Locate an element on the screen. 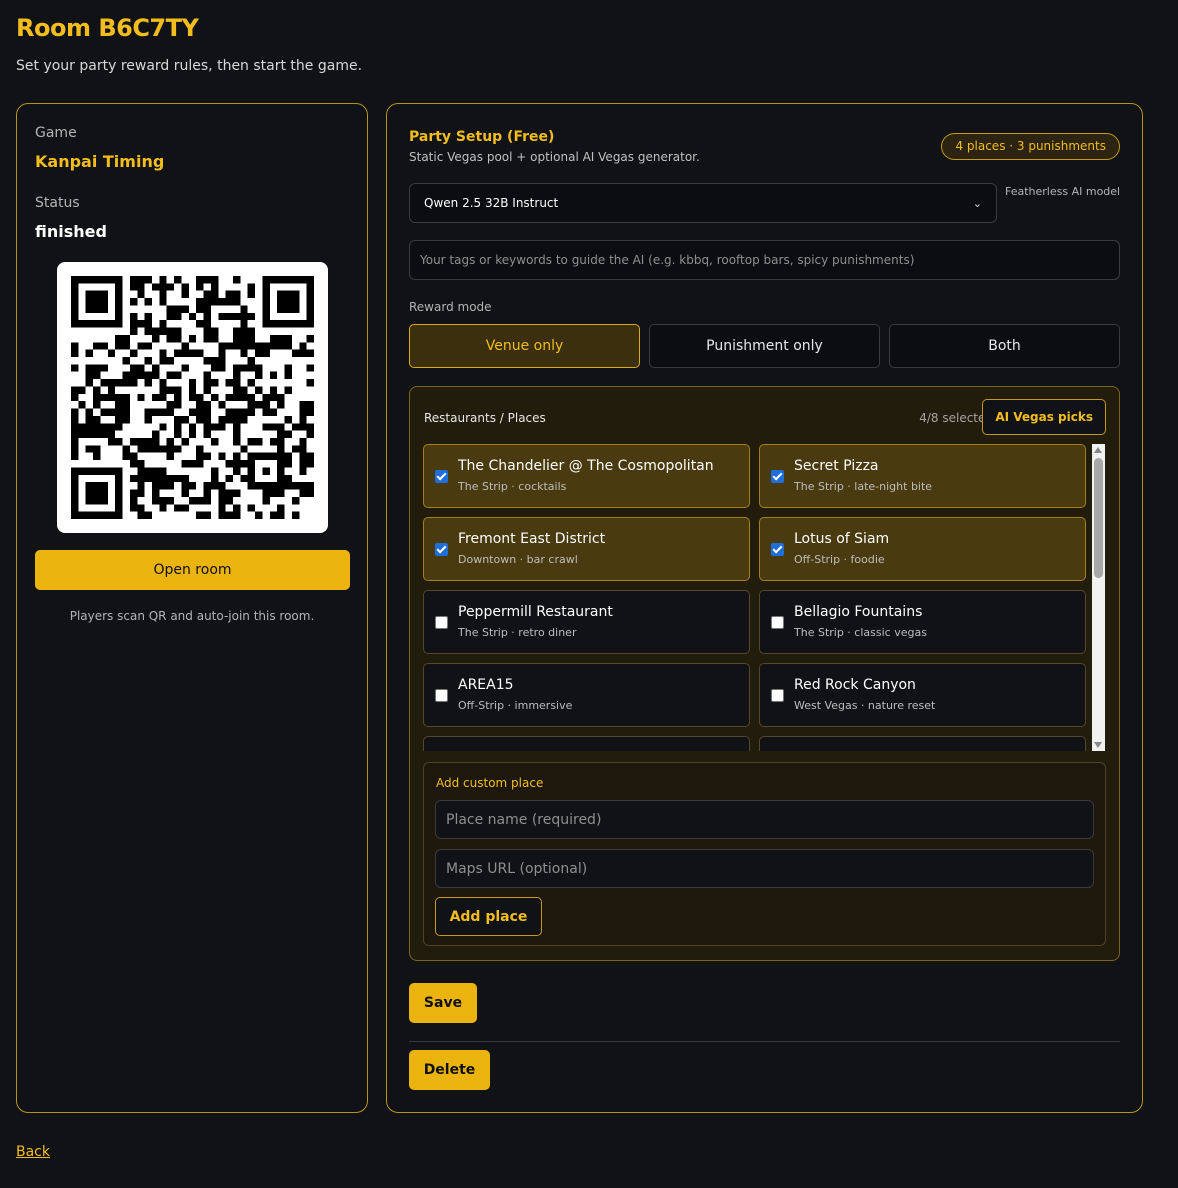 This screenshot has width=1178, height=1188. scroll-down-icon is located at coordinates (1098, 745).